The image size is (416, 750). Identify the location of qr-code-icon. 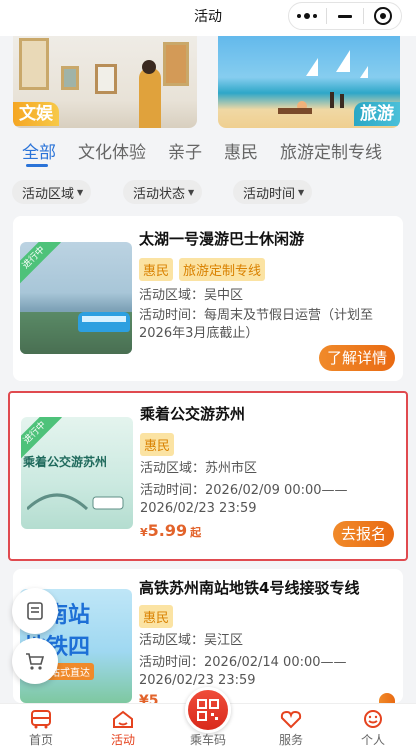
(208, 710).